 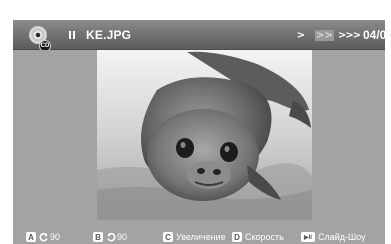 I want to click on speed-label: Скорость, so click(x=264, y=237).